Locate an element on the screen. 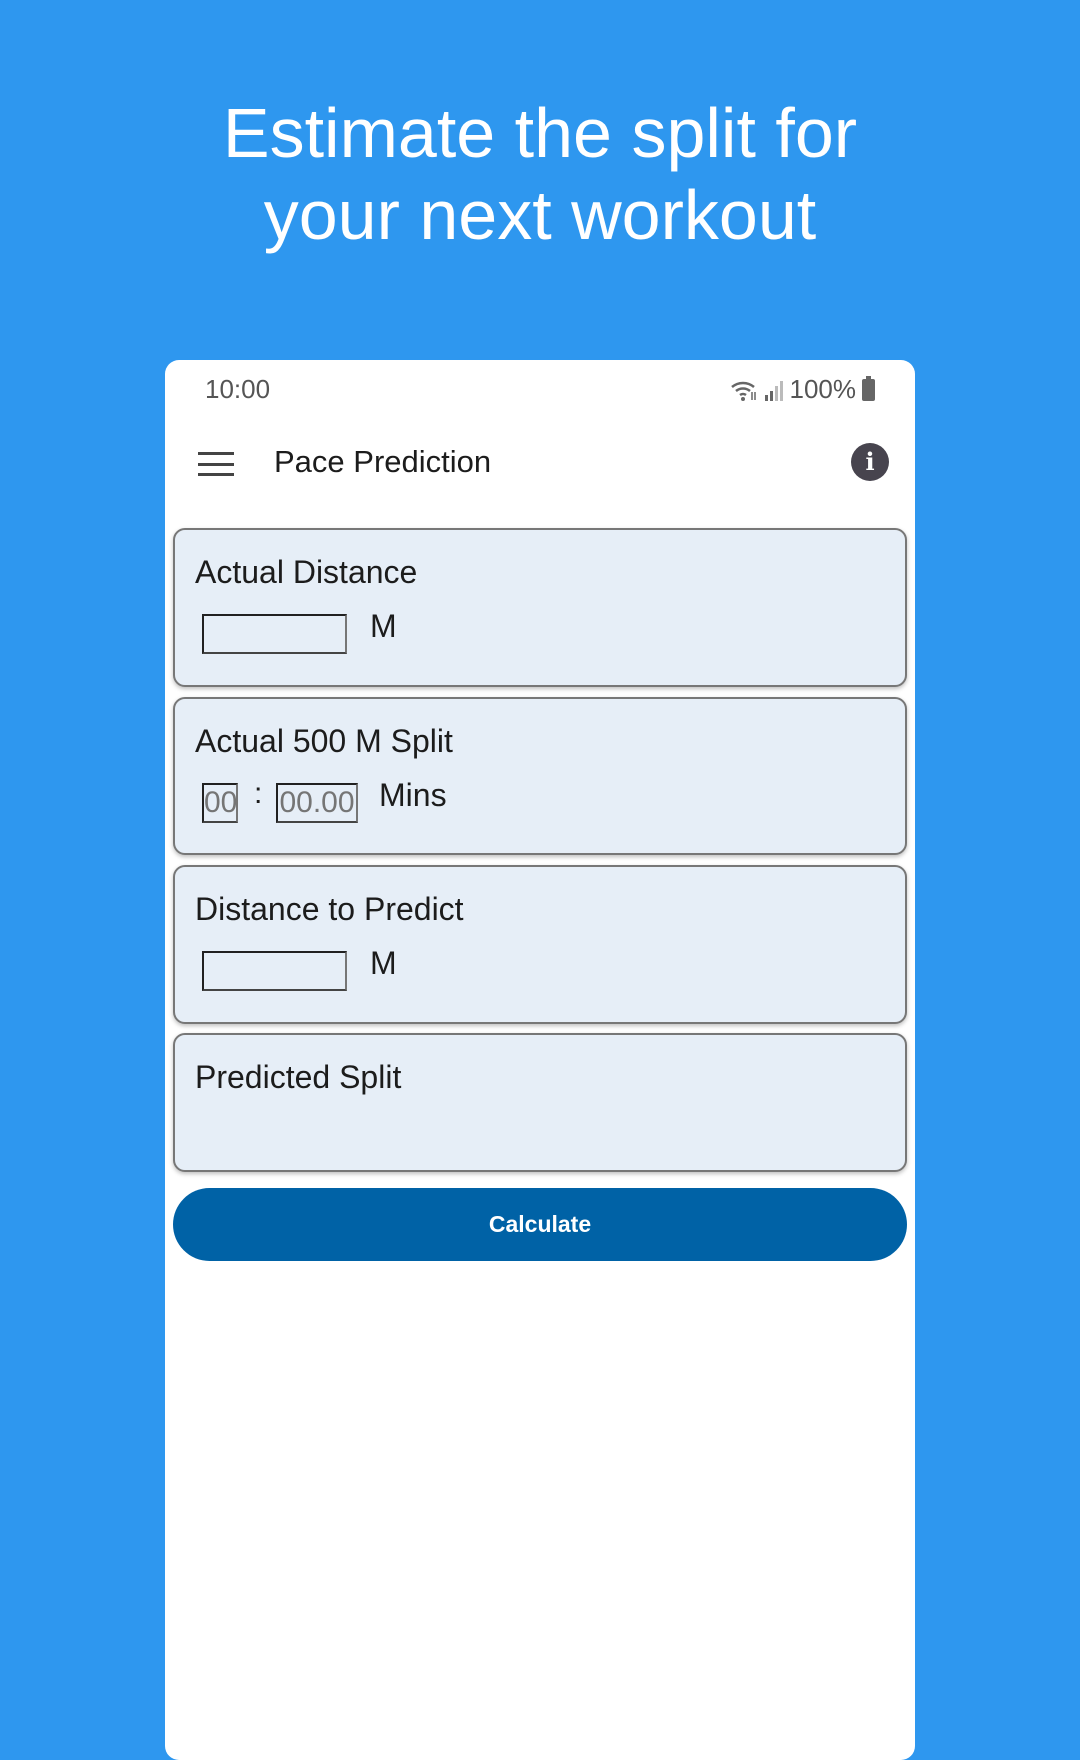 Image resolution: width=1080 pixels, height=1760 pixels. split-seconds-input is located at coordinates (317, 803).